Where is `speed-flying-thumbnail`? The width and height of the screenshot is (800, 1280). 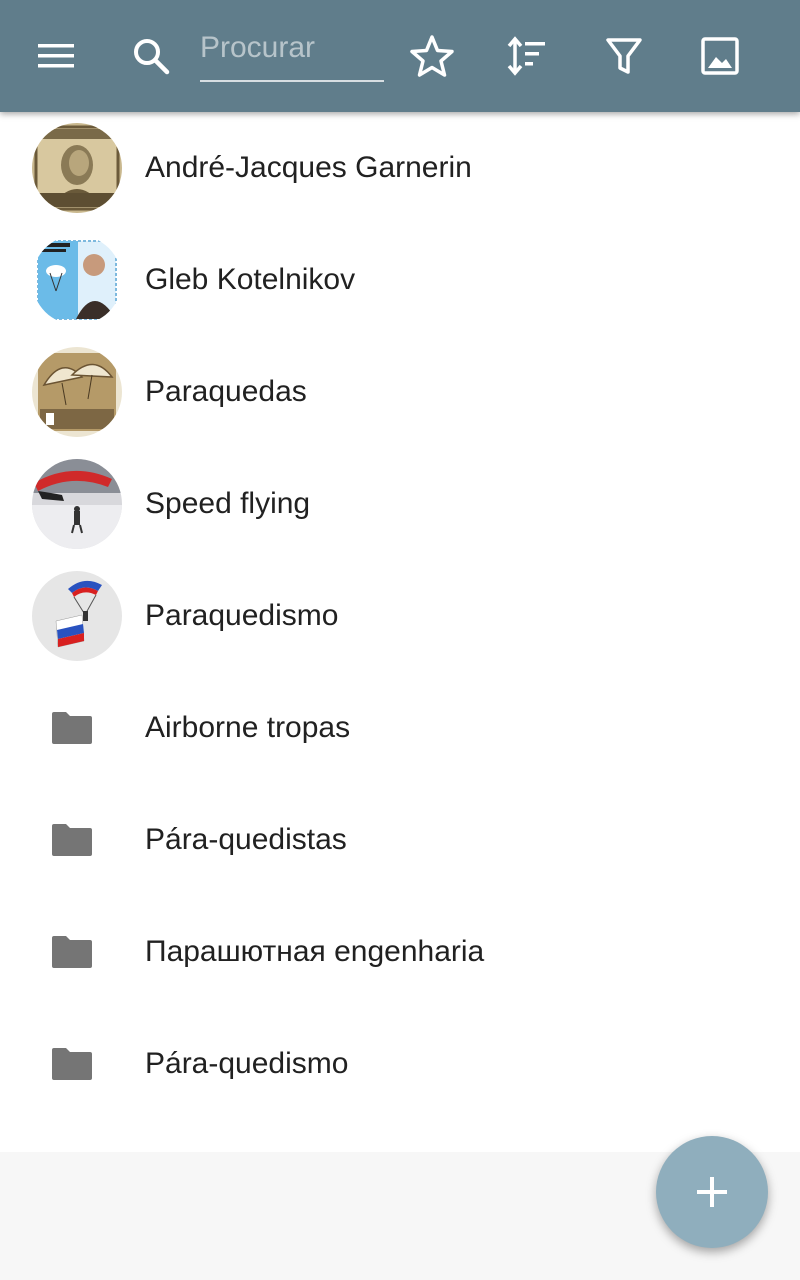
speed-flying-thumbnail is located at coordinates (77, 504).